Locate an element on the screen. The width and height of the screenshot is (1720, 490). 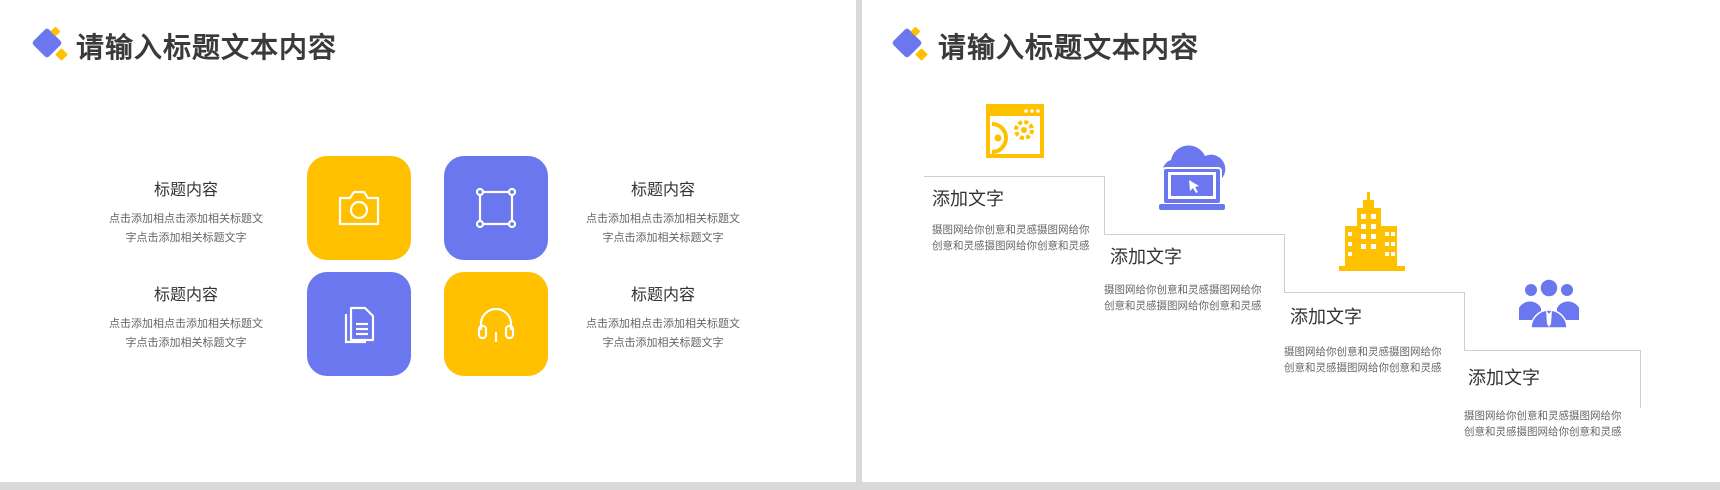
camera-icon is located at coordinates (359, 208).